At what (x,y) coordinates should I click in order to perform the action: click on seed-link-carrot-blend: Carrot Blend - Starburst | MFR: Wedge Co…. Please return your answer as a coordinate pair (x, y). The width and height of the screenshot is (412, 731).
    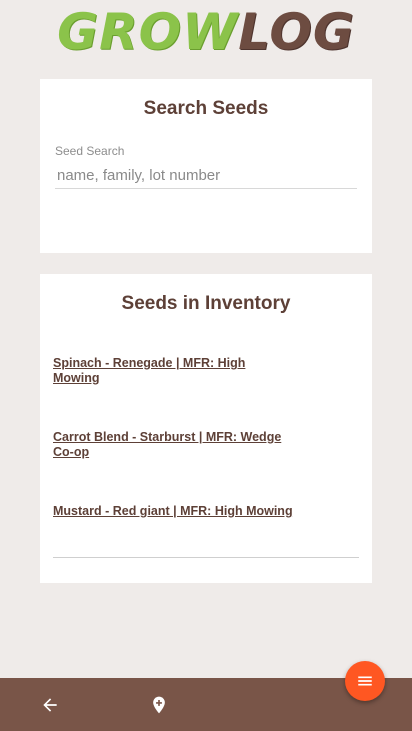
    Looking at the image, I should click on (173, 445).